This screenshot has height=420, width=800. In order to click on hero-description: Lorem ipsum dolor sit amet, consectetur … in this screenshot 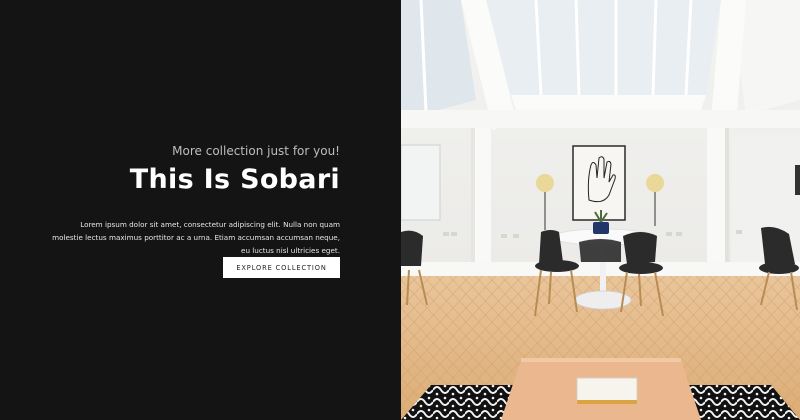, I will do `click(196, 238)`.